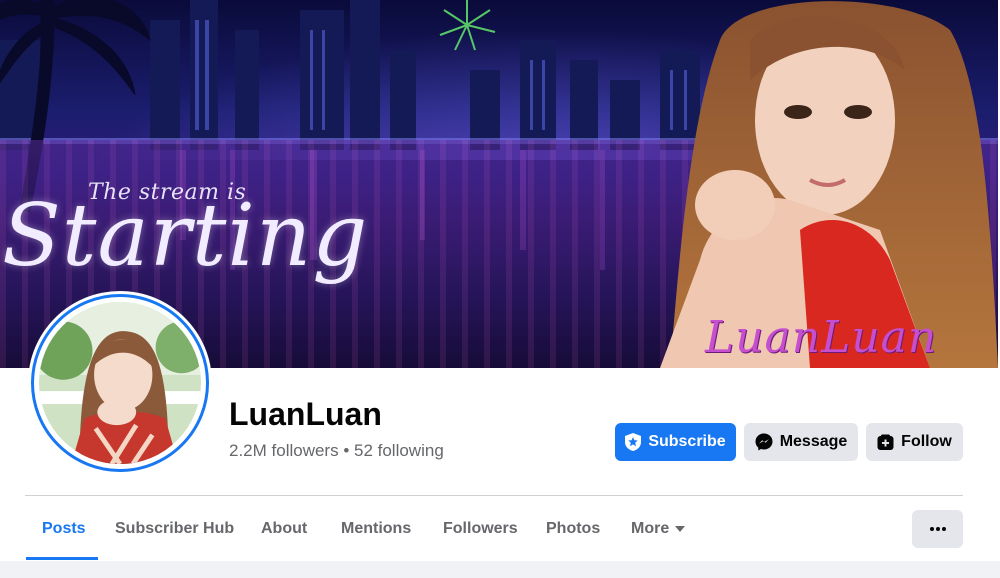 The image size is (1000, 578). Describe the element at coordinates (494, 495) in the screenshot. I see `header-divider` at that location.